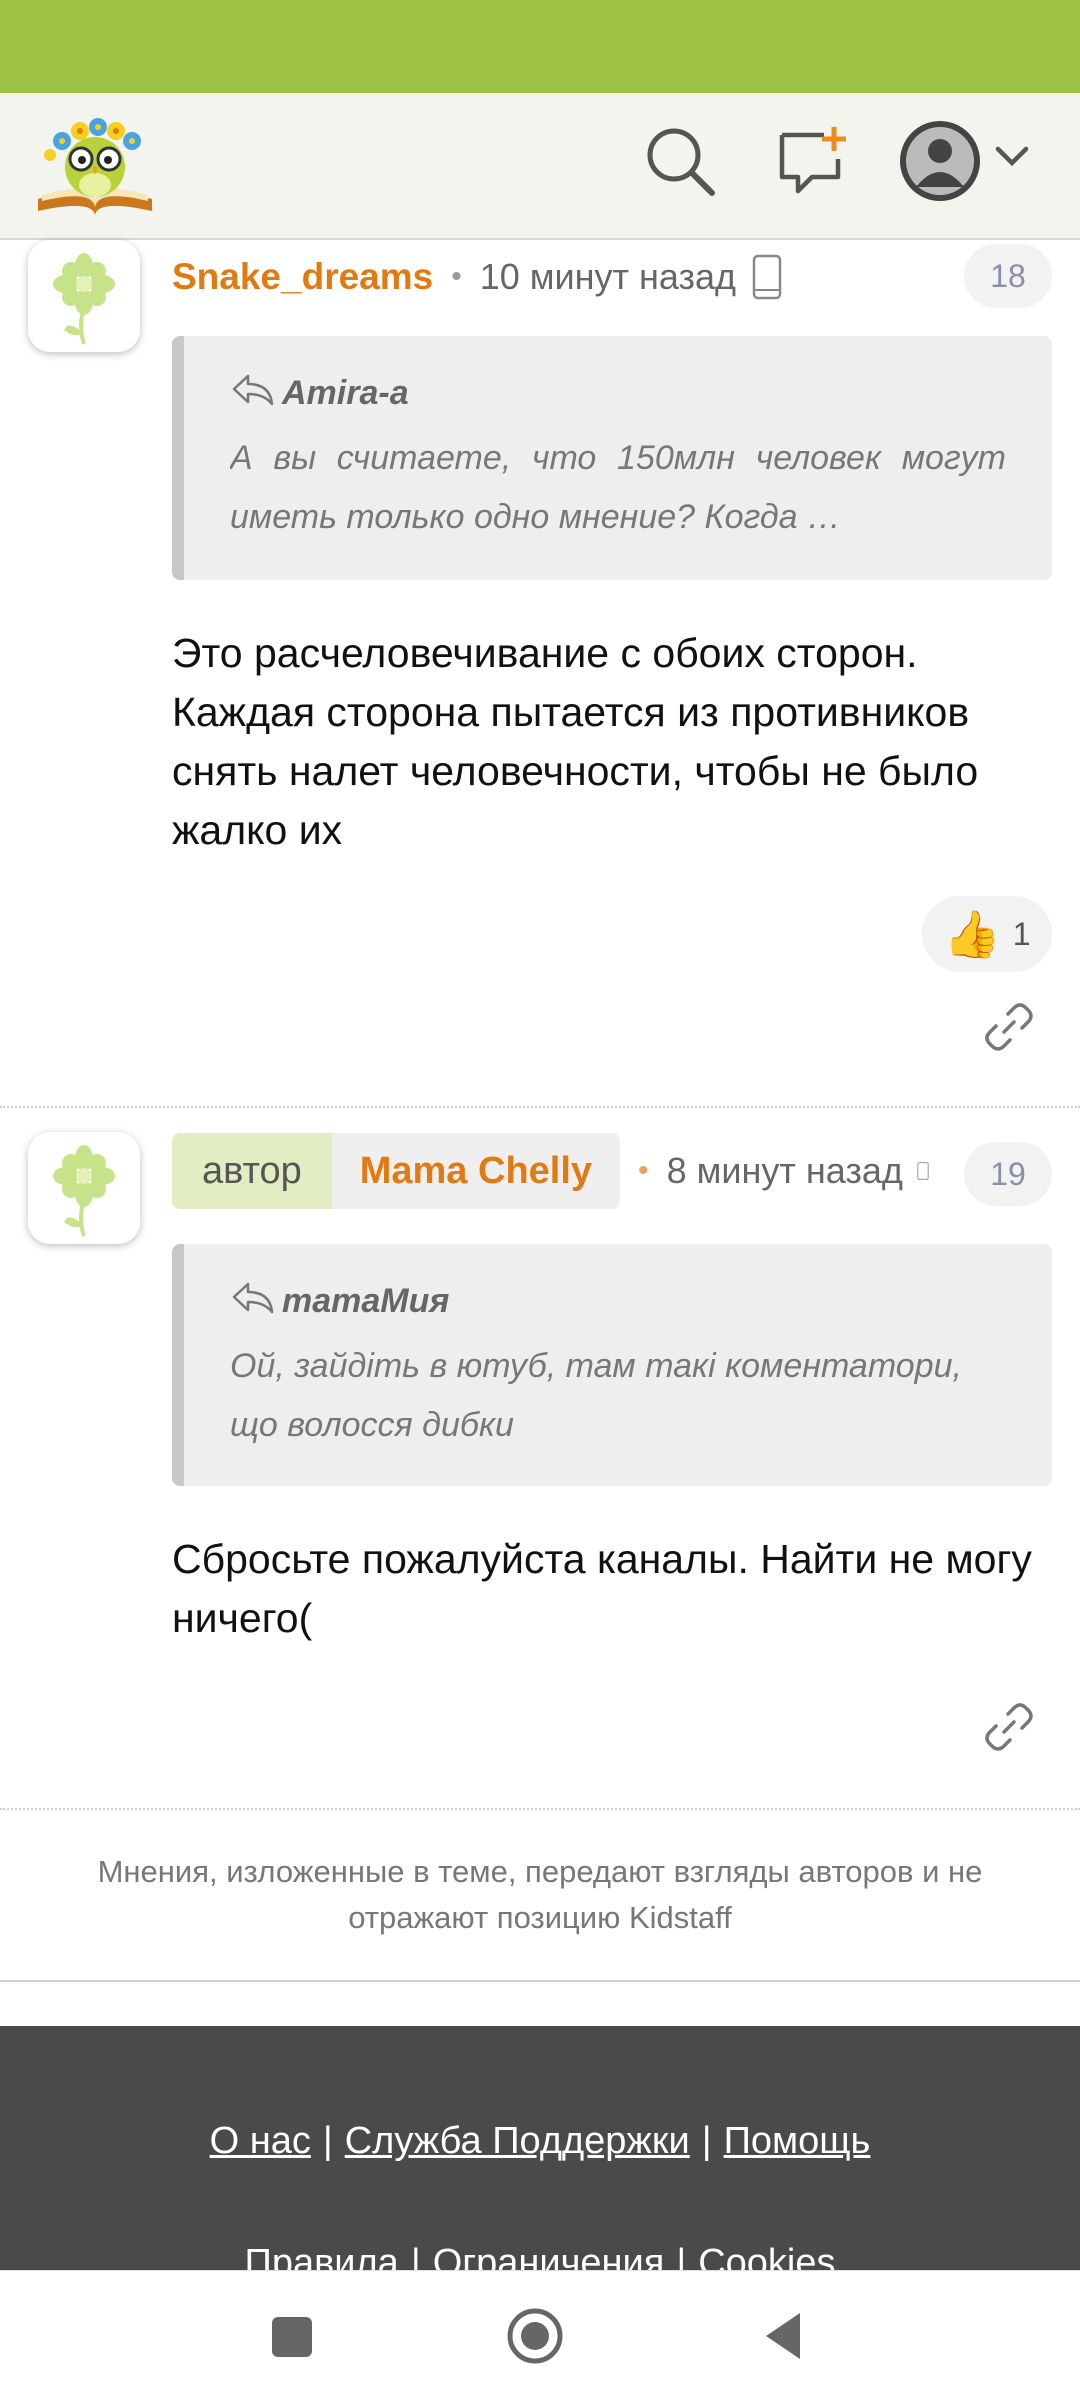  What do you see at coordinates (540, 46) in the screenshot?
I see `status-bar` at bounding box center [540, 46].